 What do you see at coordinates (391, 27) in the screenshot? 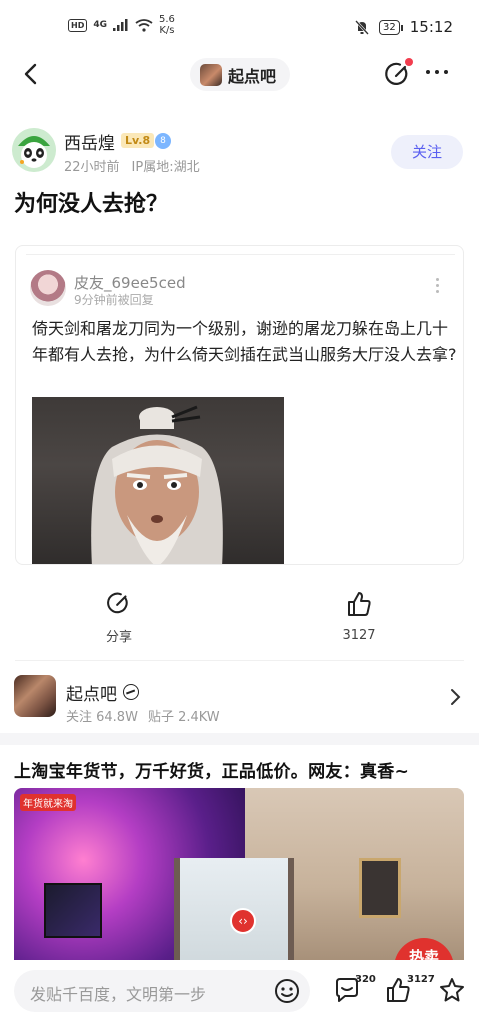
I see `battery-icon: 32` at bounding box center [391, 27].